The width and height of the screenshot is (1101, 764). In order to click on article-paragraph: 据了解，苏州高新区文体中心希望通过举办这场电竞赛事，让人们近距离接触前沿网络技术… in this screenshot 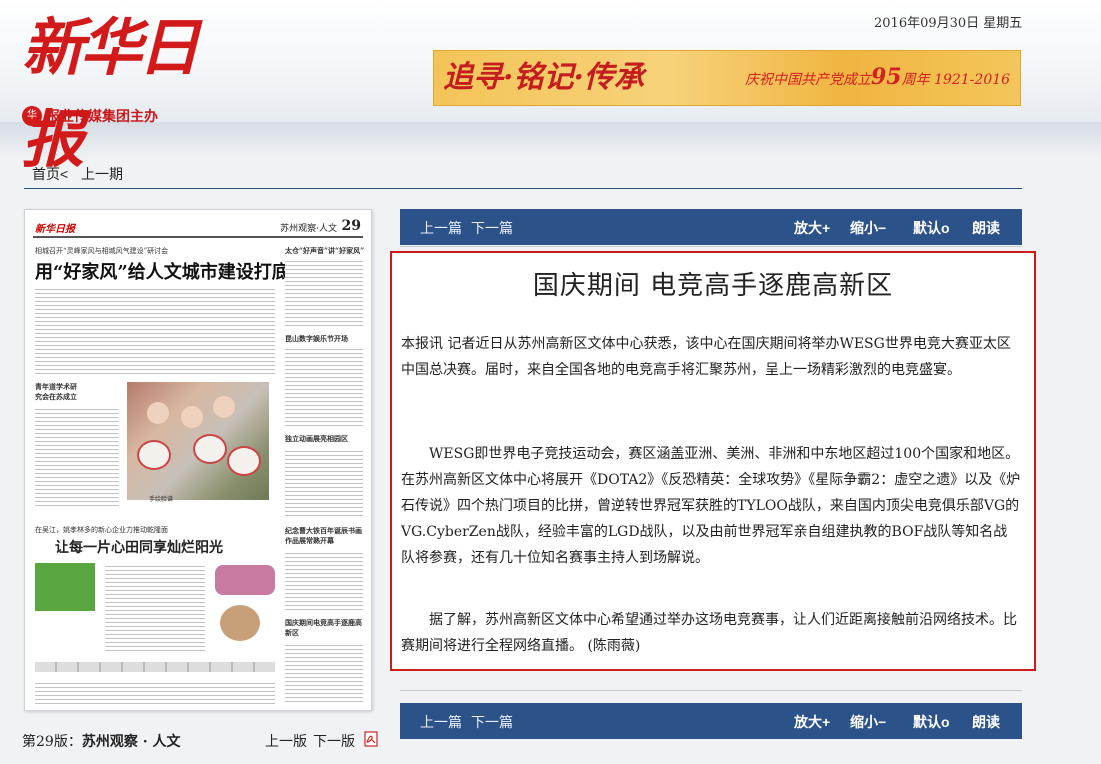, I will do `click(709, 633)`.